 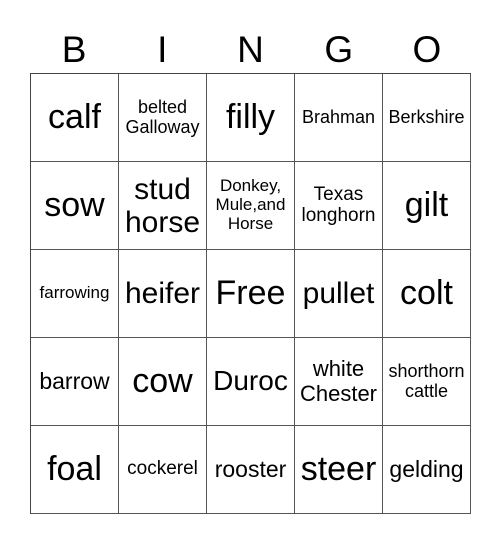 What do you see at coordinates (162, 49) in the screenshot?
I see `header-letter-i: I` at bounding box center [162, 49].